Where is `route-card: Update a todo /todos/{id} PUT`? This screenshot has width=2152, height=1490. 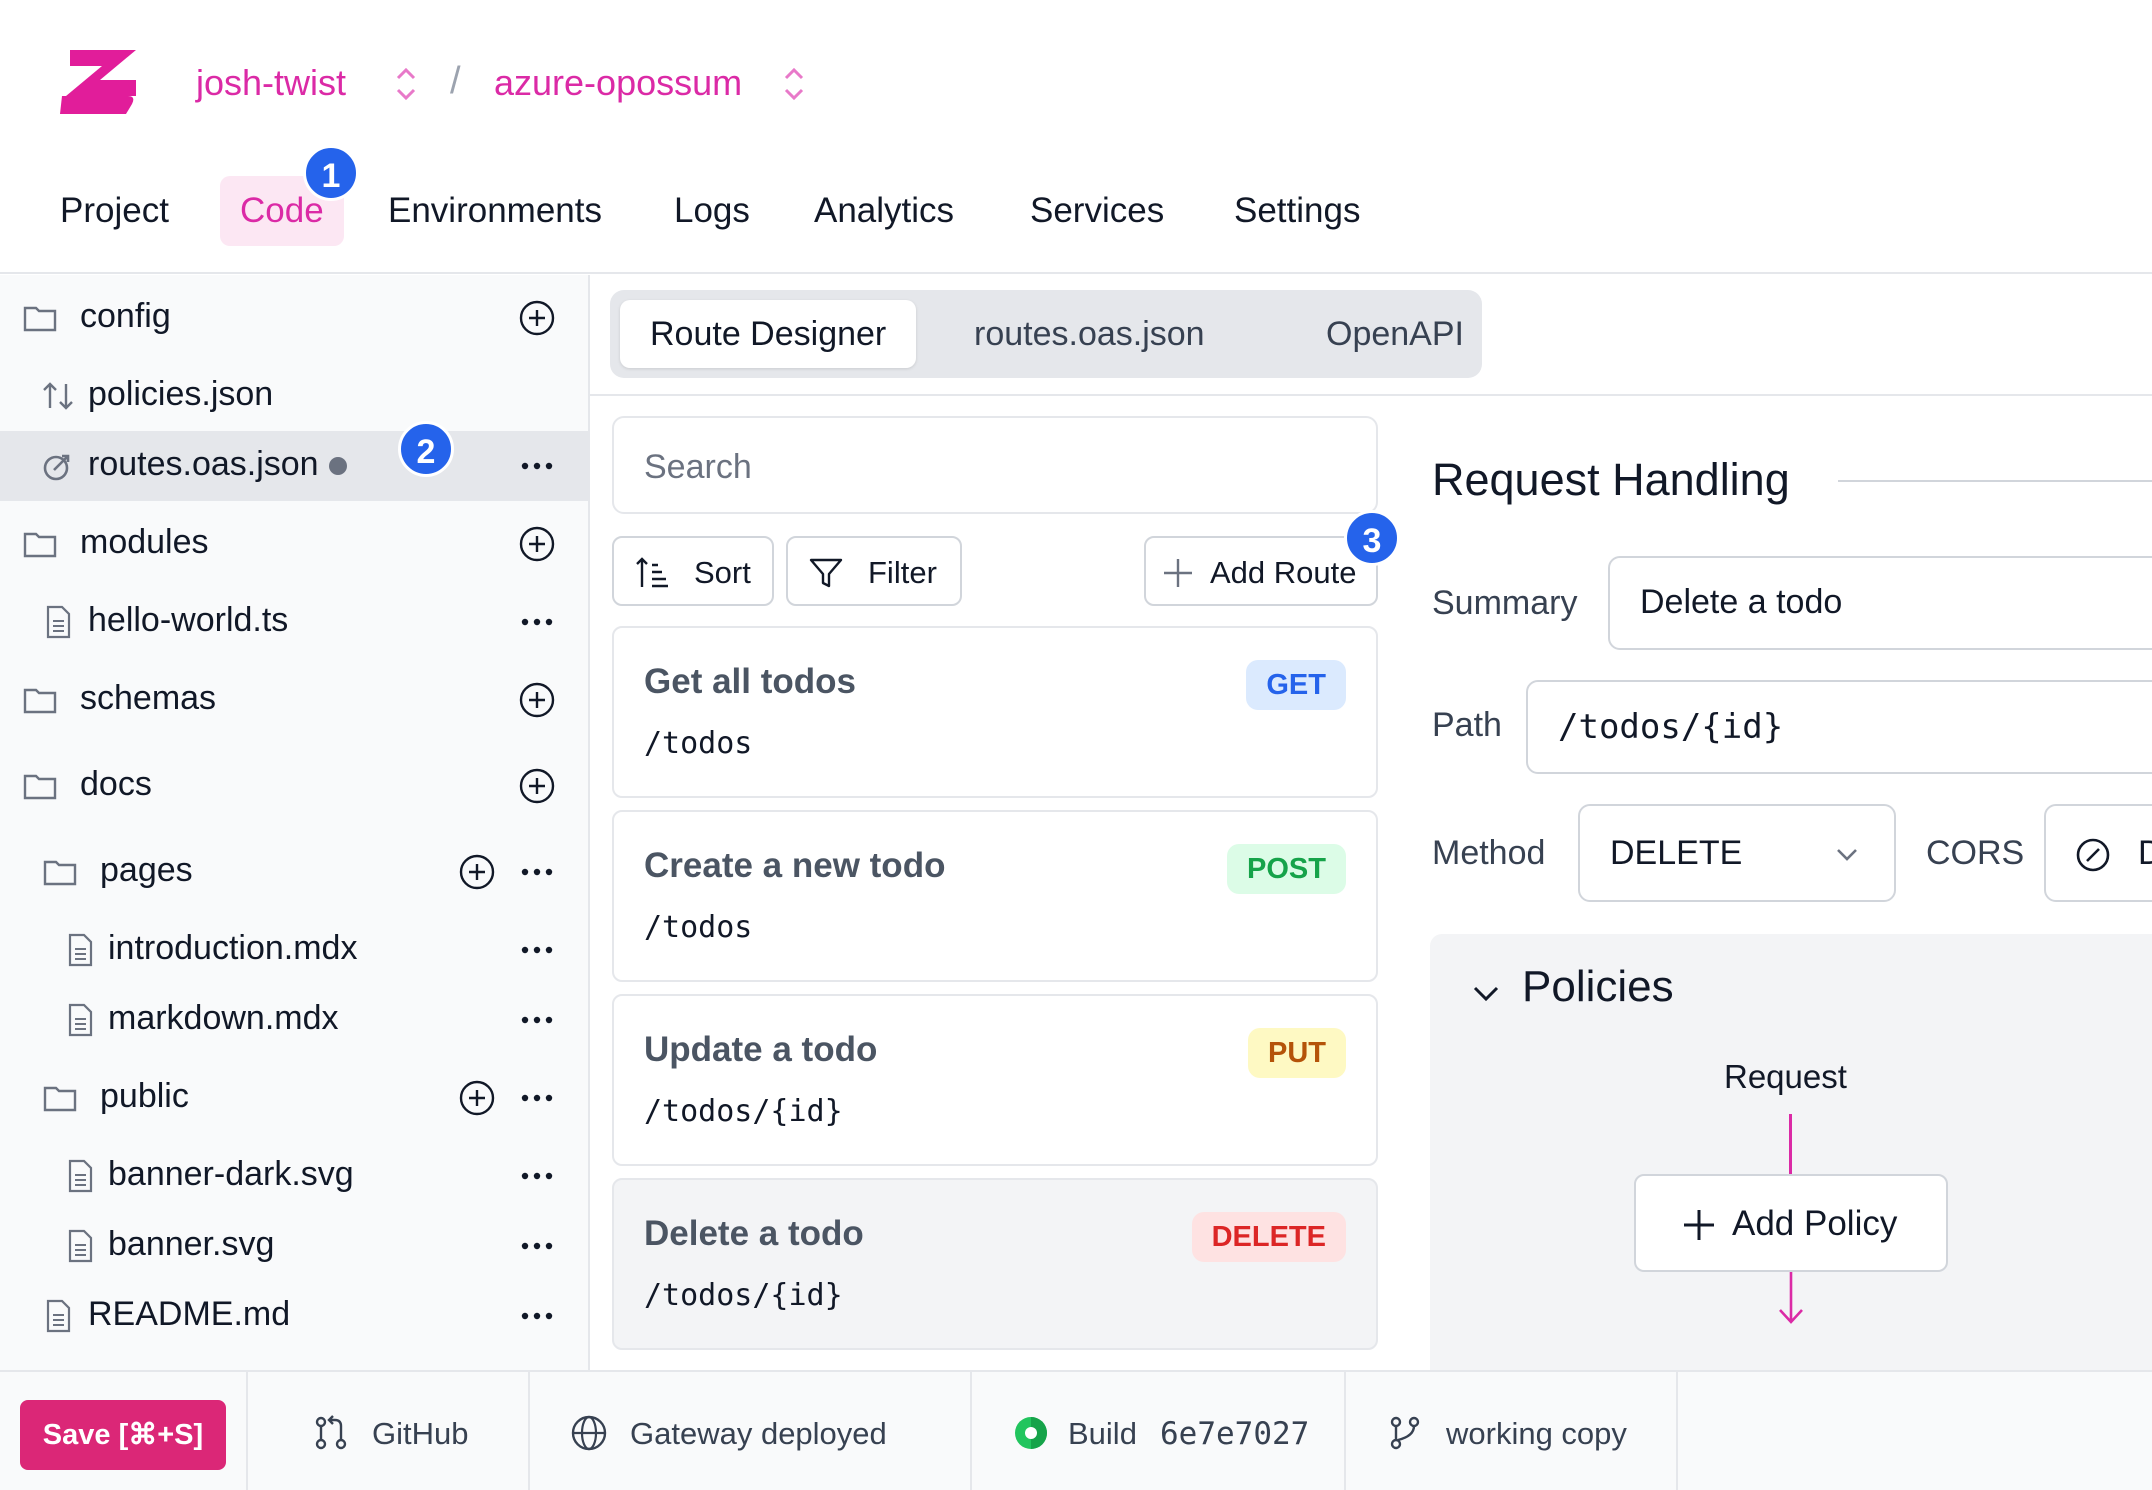
route-card: Update a todo /todos/{id} PUT is located at coordinates (995, 1080).